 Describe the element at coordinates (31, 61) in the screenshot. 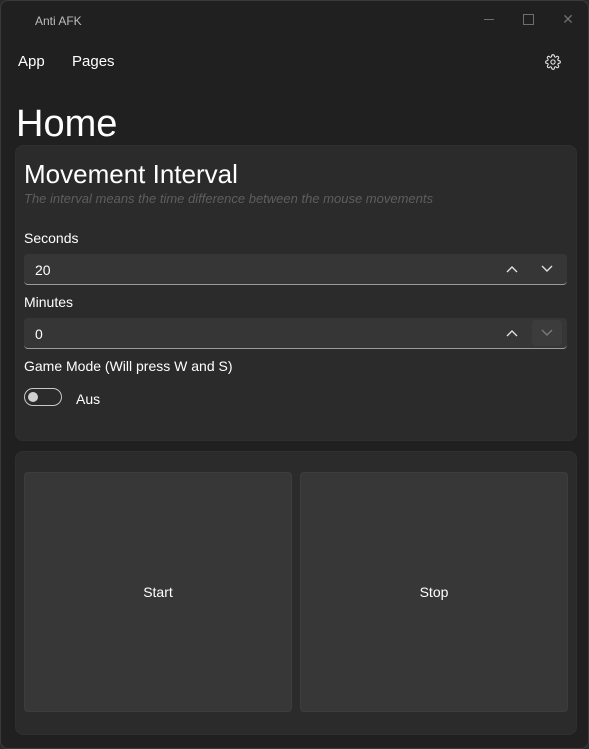

I see `menu-item-app: App` at that location.